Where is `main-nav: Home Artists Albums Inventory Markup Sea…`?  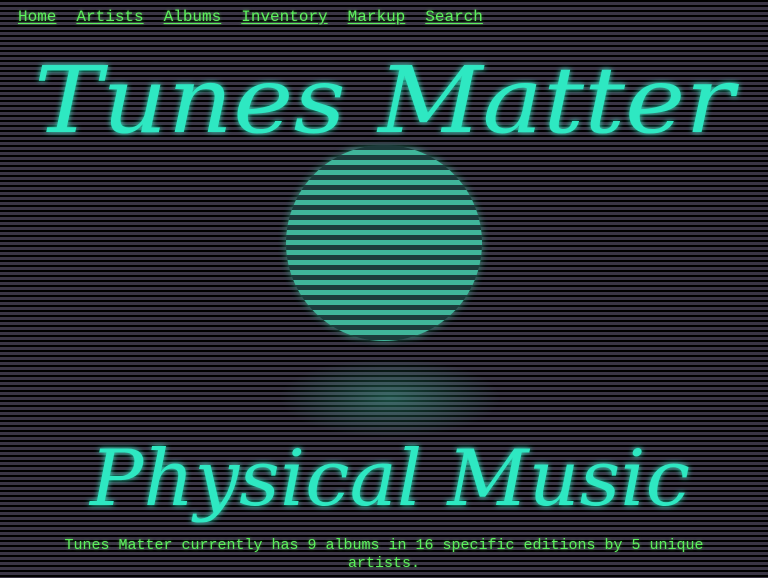
main-nav: Home Artists Albums Inventory Markup Sea… is located at coordinates (250, 17).